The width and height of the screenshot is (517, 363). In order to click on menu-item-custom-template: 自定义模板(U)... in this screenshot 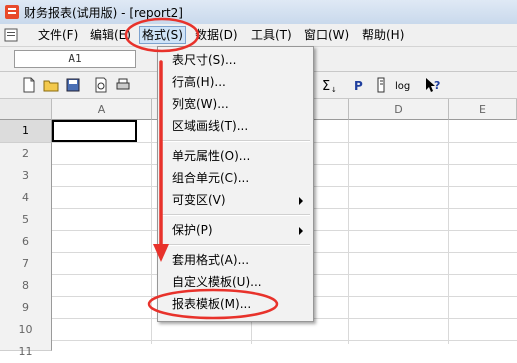, I will do `click(235, 282)`.